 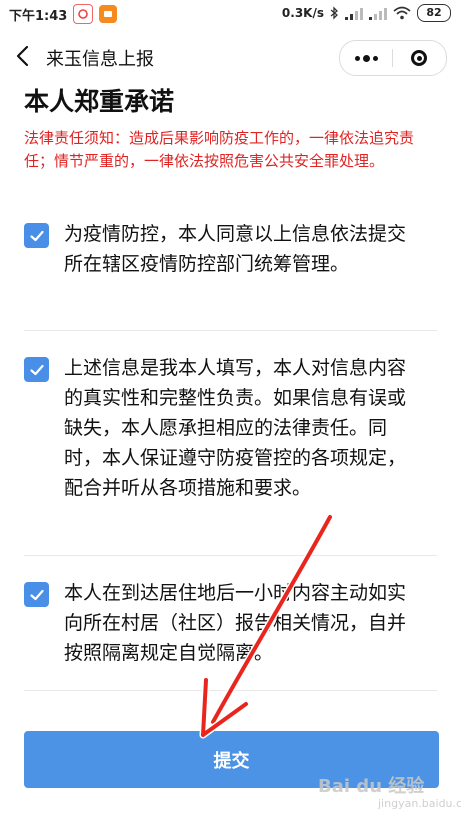 What do you see at coordinates (83, 14) in the screenshot?
I see `notification-app-icon` at bounding box center [83, 14].